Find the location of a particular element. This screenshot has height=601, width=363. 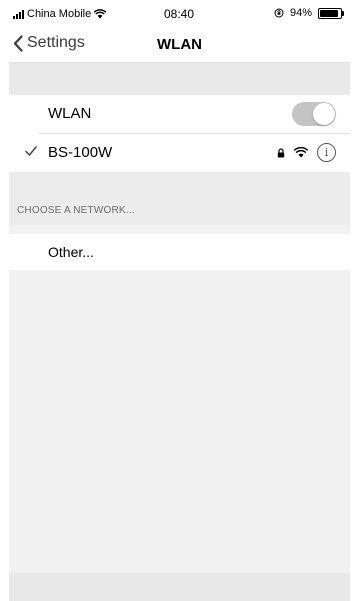

battery-percent: 94% is located at coordinates (300, 13).